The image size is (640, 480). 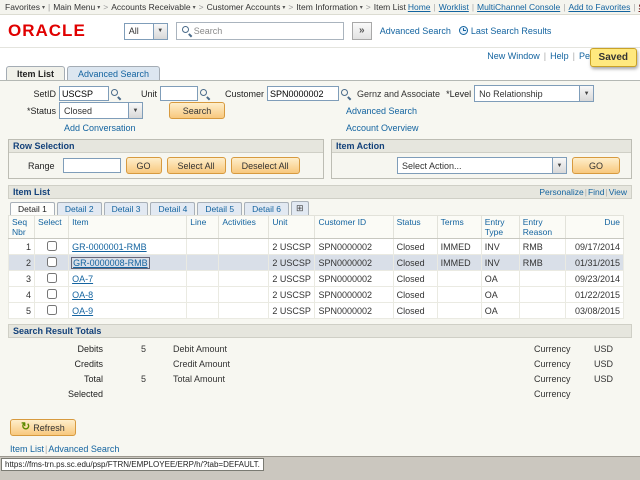 What do you see at coordinates (292, 310) in the screenshot?
I see `unit-cell: 2 USCSP` at bounding box center [292, 310].